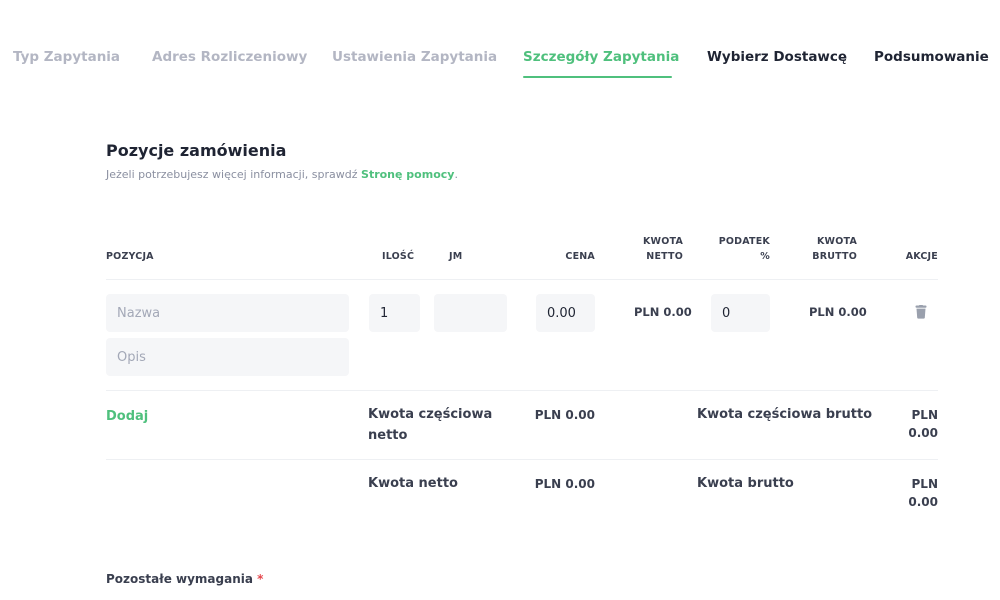 The image size is (1000, 600). What do you see at coordinates (921, 312) in the screenshot?
I see `trash-icon` at bounding box center [921, 312].